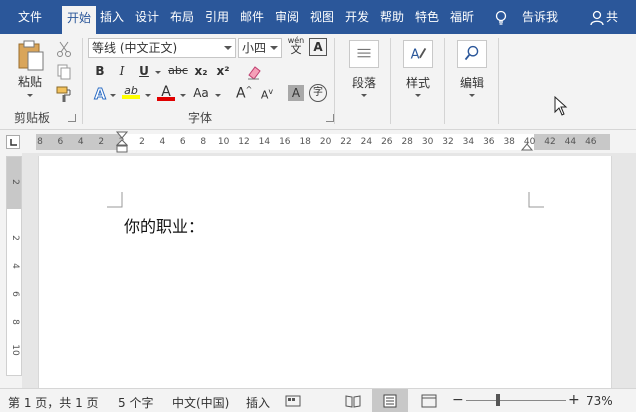  Describe the element at coordinates (223, 71) in the screenshot. I see `superscript-button: x²` at that location.